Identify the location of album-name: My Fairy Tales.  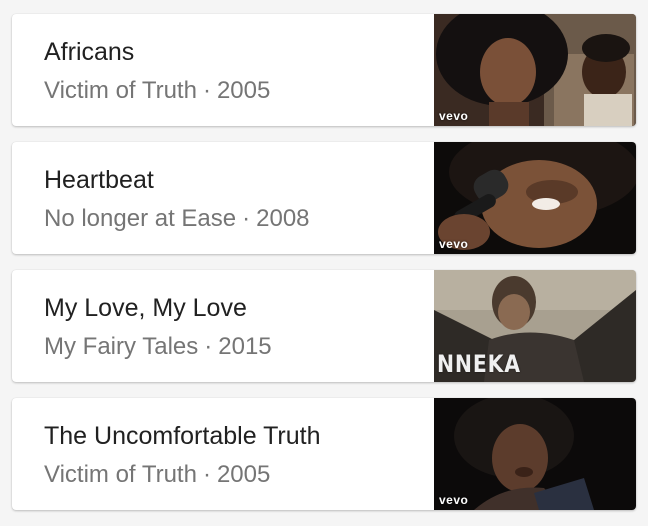
(121, 346).